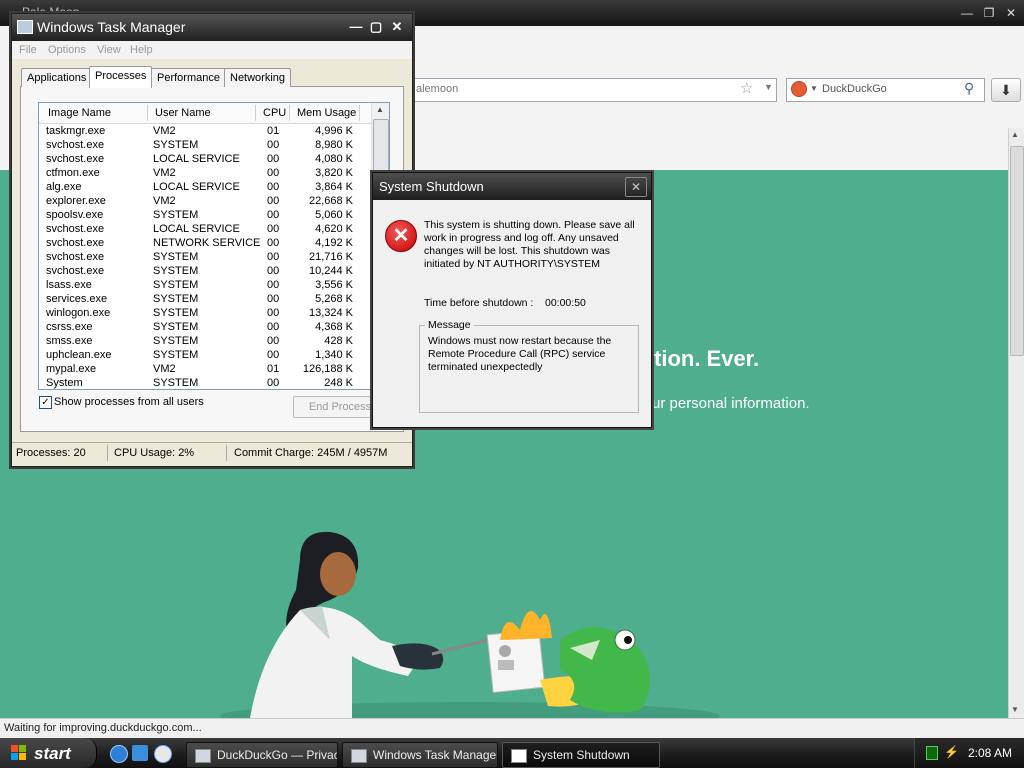 Image resolution: width=1024 pixels, height=768 pixels. What do you see at coordinates (512, 186) in the screenshot?
I see `dialog-titlebar: System Shutdown ✕` at bounding box center [512, 186].